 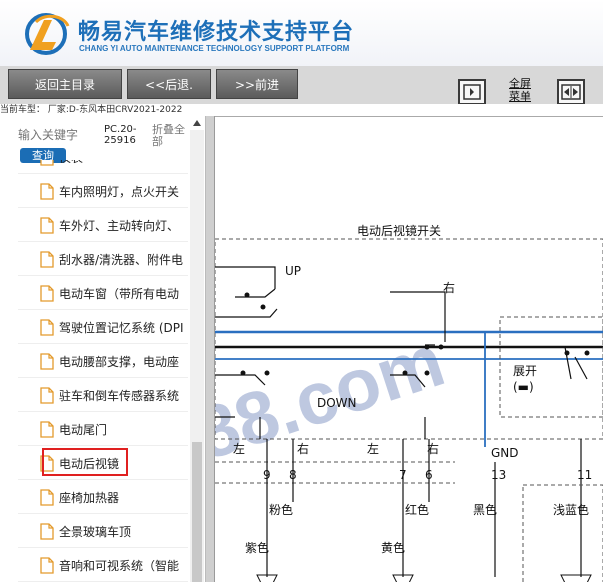 What do you see at coordinates (301, 85) in the screenshot?
I see `toolbar: 返回主目录 <<后退. >>前进 全屏 菜单` at bounding box center [301, 85].